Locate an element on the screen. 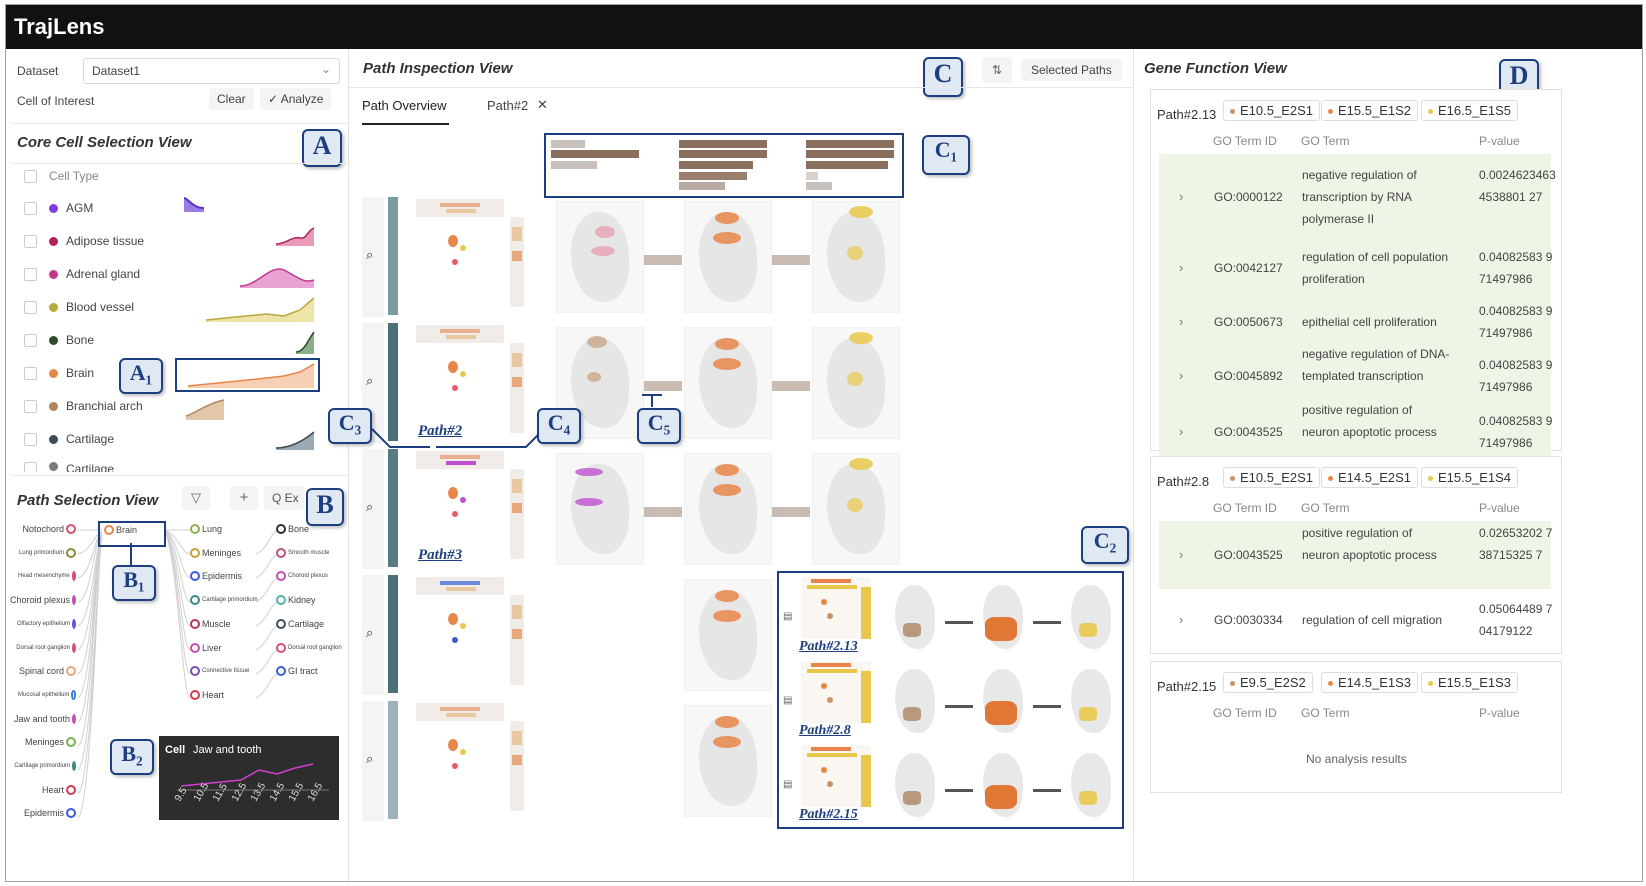 The height and width of the screenshot is (886, 1646). stage-tag: E14.5_E1S3 is located at coordinates (1370, 682).